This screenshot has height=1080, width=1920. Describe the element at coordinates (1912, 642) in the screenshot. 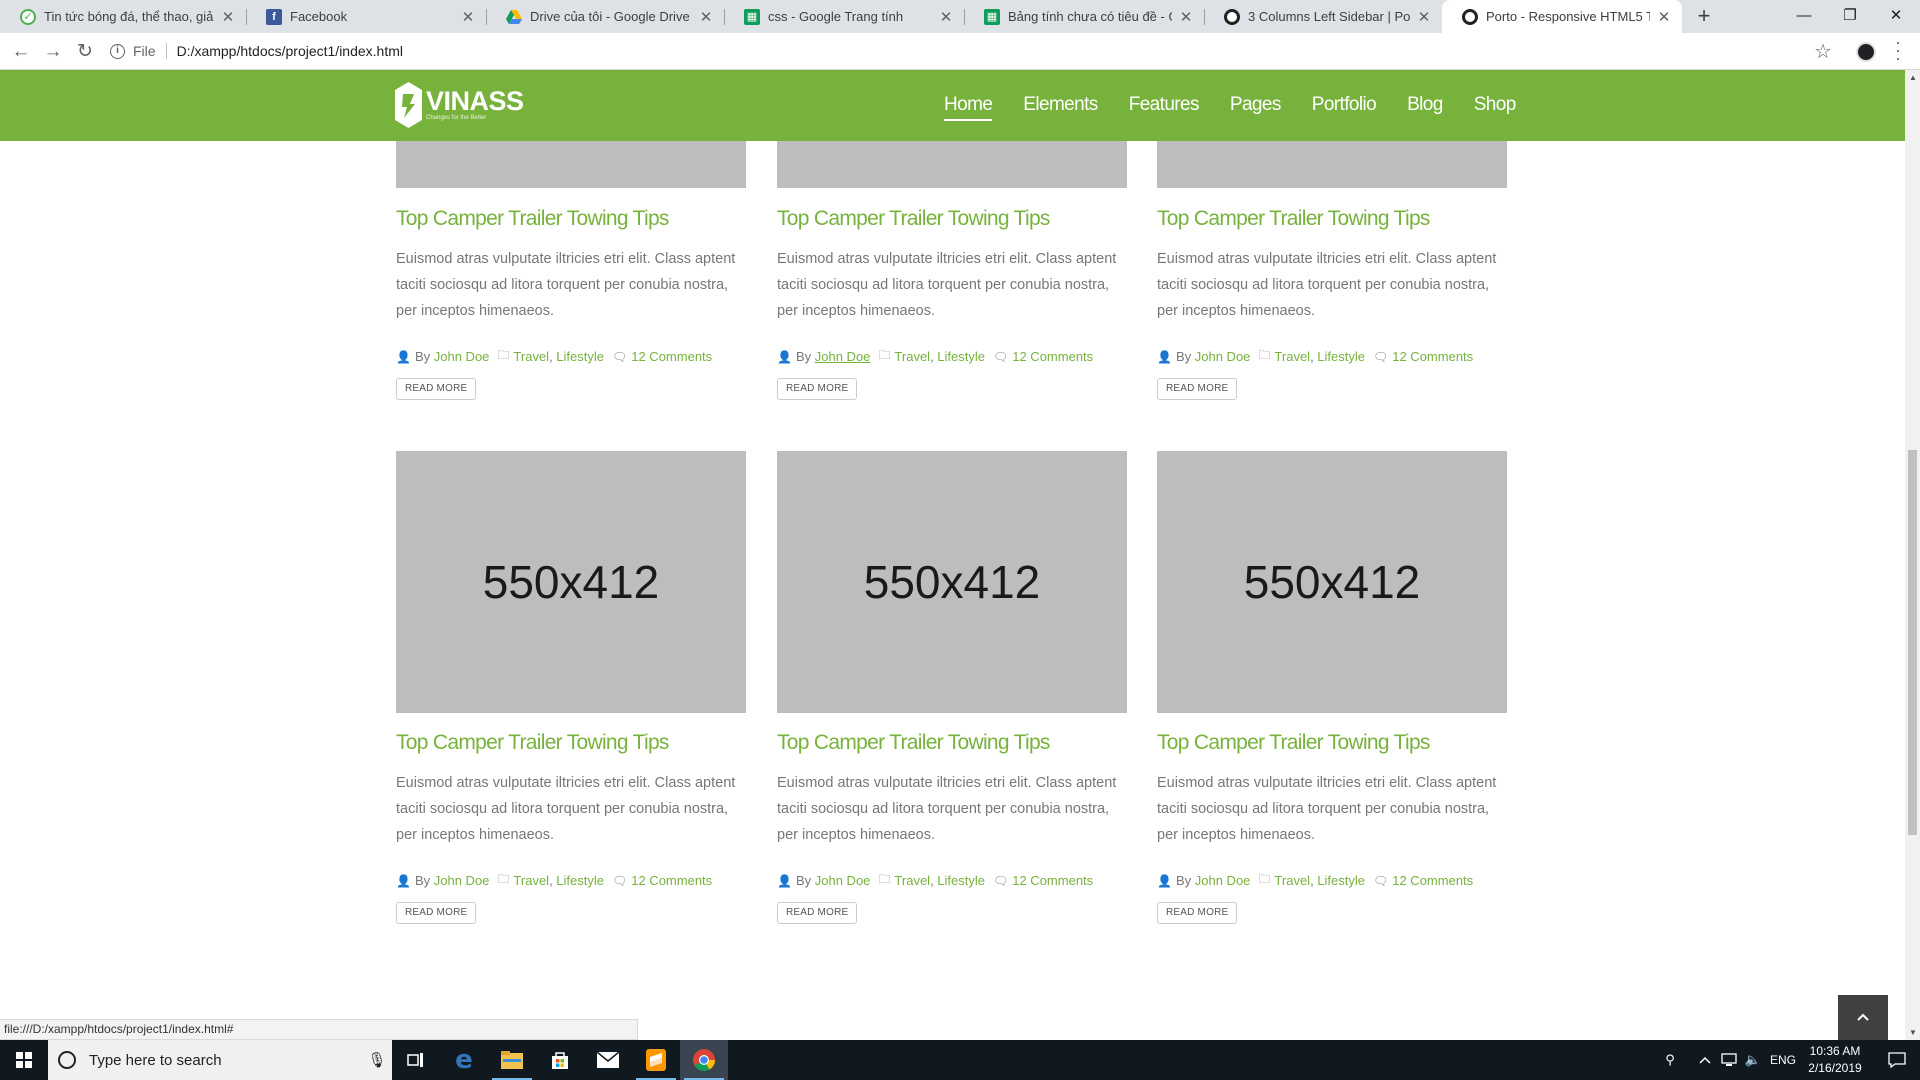

I see `scrollbar-thumb` at that location.